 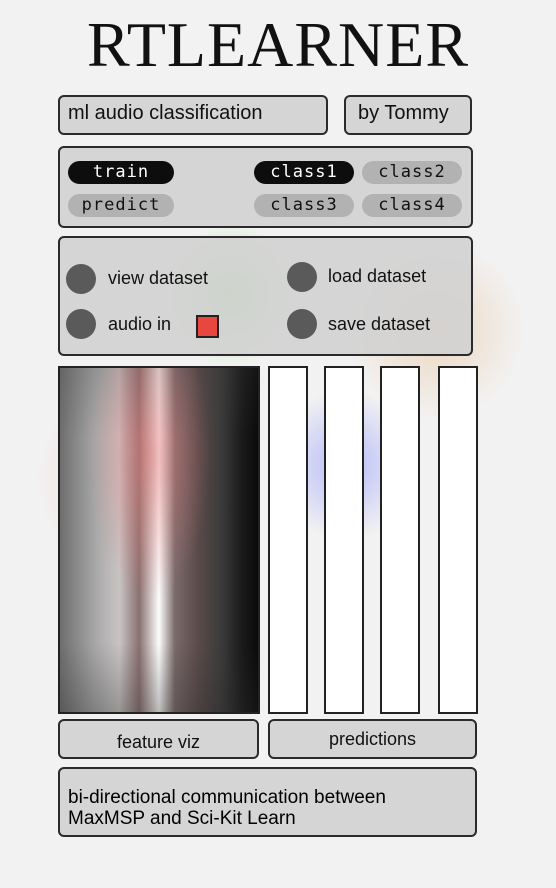 I want to click on save-dataset-label: save dataset, so click(x=379, y=324).